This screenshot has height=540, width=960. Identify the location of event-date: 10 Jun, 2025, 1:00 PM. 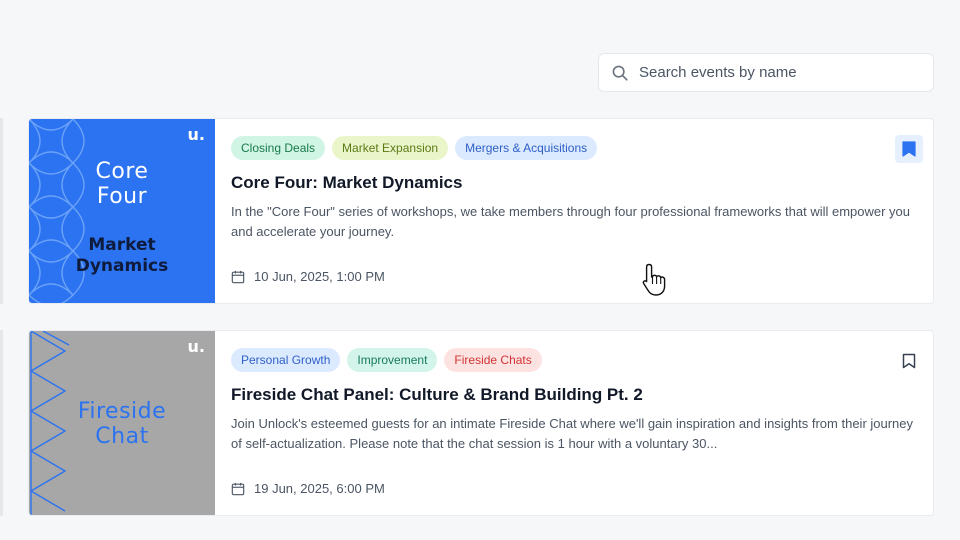
(308, 276).